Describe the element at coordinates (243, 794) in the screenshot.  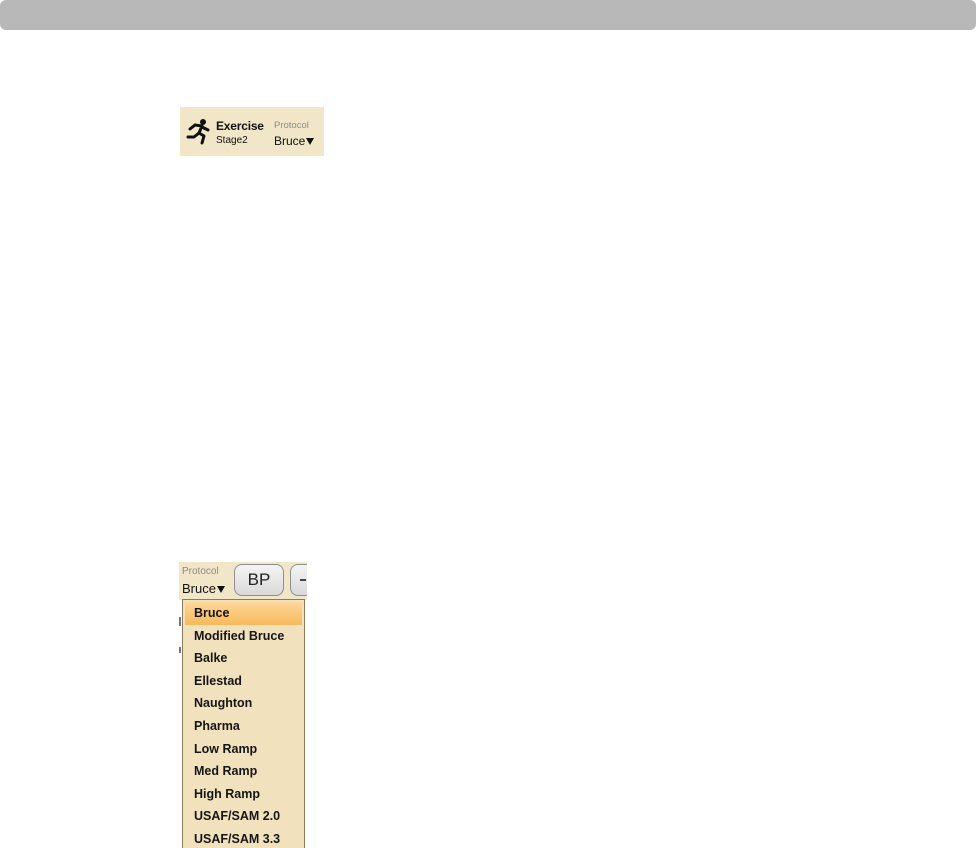
I see `protocol-option: High Ramp` at that location.